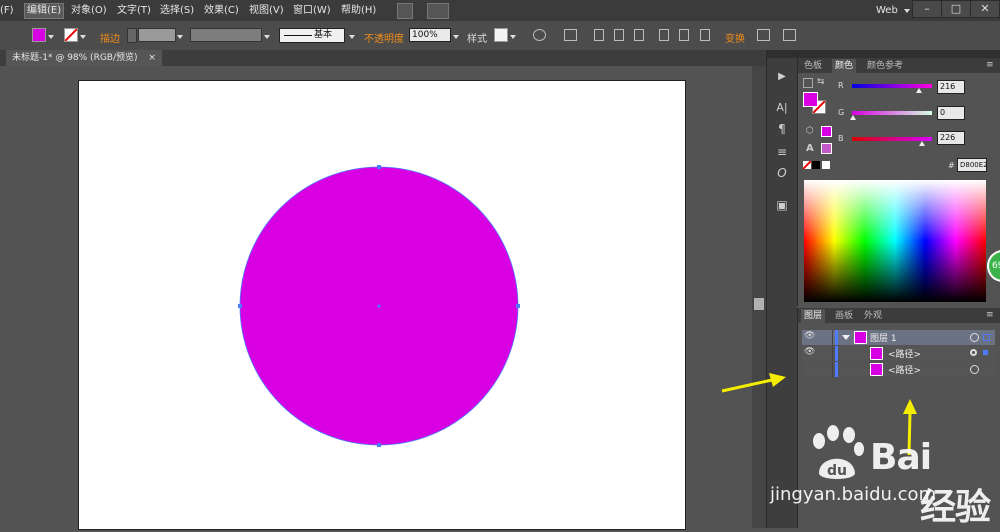 Image resolution: width=1000 pixels, height=532 pixels. What do you see at coordinates (747, 385) in the screenshot?
I see `annotation-arrow-horizontal` at bounding box center [747, 385].